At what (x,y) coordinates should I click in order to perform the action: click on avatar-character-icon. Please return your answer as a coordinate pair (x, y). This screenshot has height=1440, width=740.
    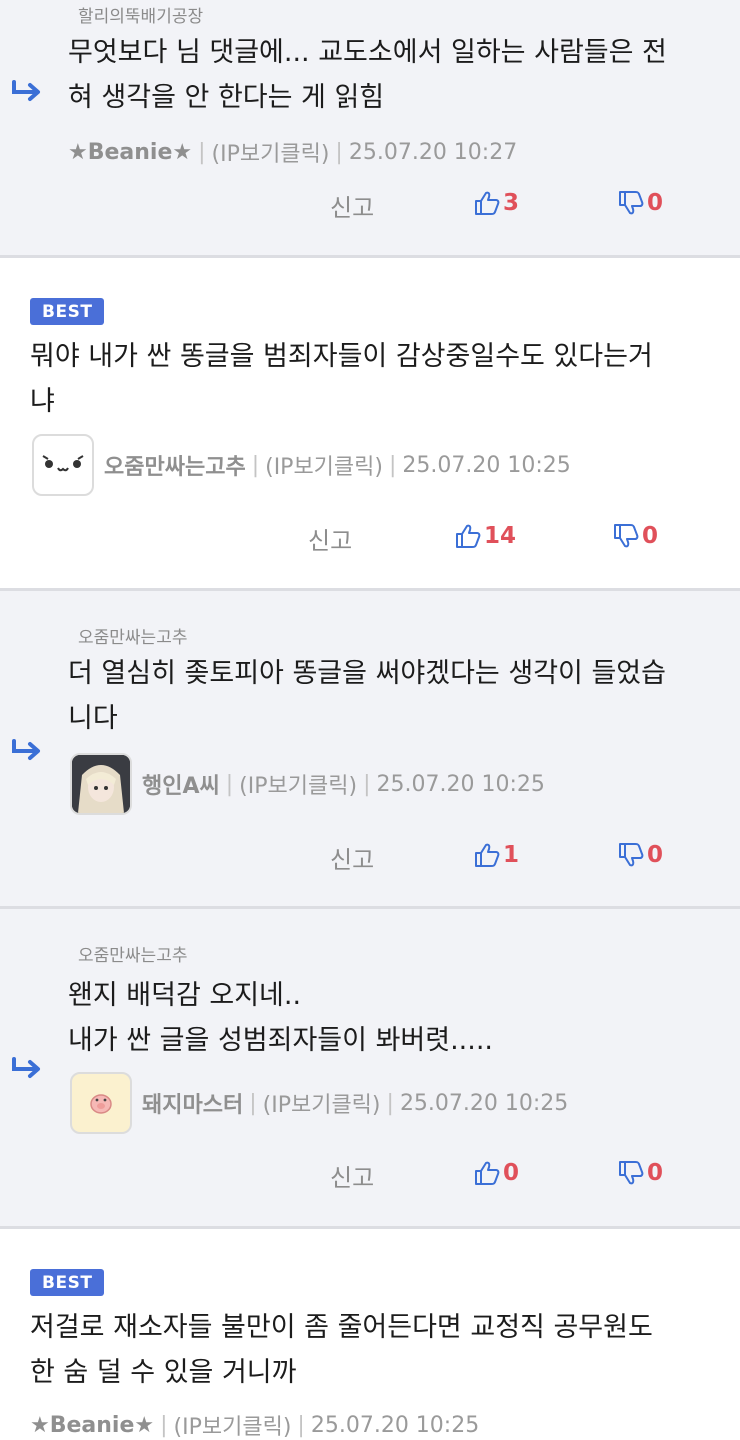
    Looking at the image, I should click on (101, 784).